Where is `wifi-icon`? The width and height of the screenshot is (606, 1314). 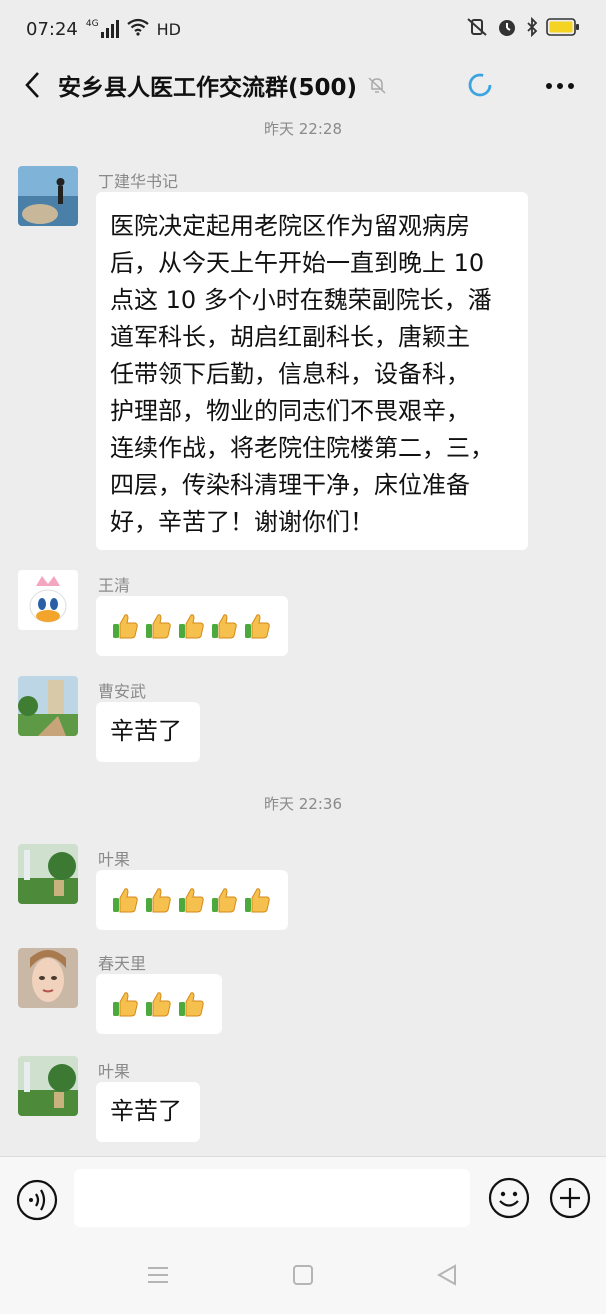 wifi-icon is located at coordinates (137, 29).